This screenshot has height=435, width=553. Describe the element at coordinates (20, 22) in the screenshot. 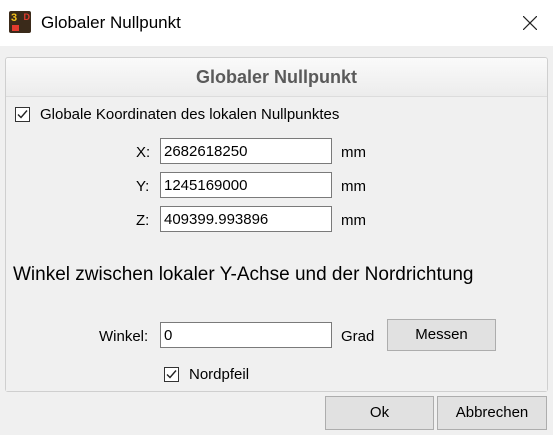

I see `app-icon: 3D` at that location.